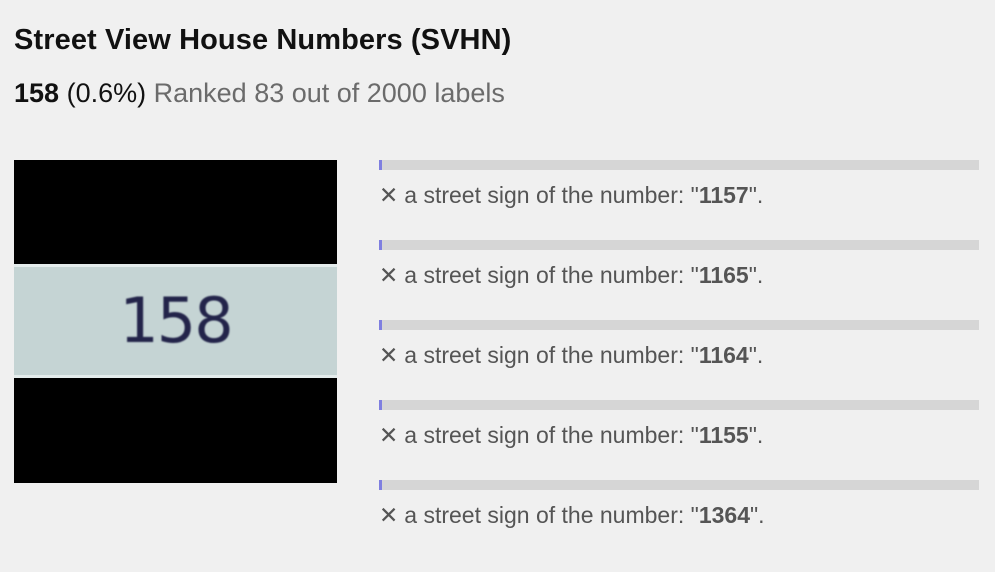 The width and height of the screenshot is (995, 572). I want to click on prediction-item: ✕ a street sign of the number: "1155"., so click(679, 430).